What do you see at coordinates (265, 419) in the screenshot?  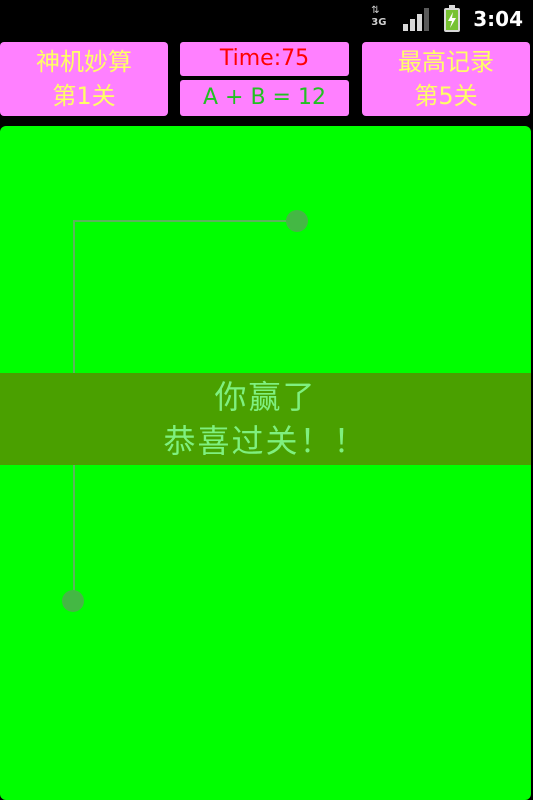 I see `win-banner: 你赢了 恭喜过关！！` at bounding box center [265, 419].